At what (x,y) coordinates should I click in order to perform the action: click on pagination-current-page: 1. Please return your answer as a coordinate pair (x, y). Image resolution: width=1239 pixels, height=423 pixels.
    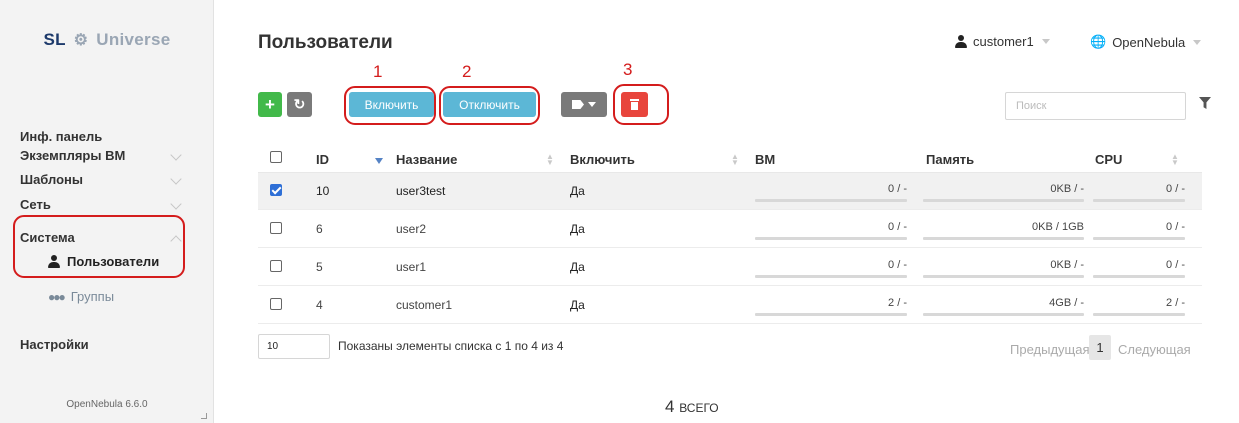
    Looking at the image, I should click on (1100, 347).